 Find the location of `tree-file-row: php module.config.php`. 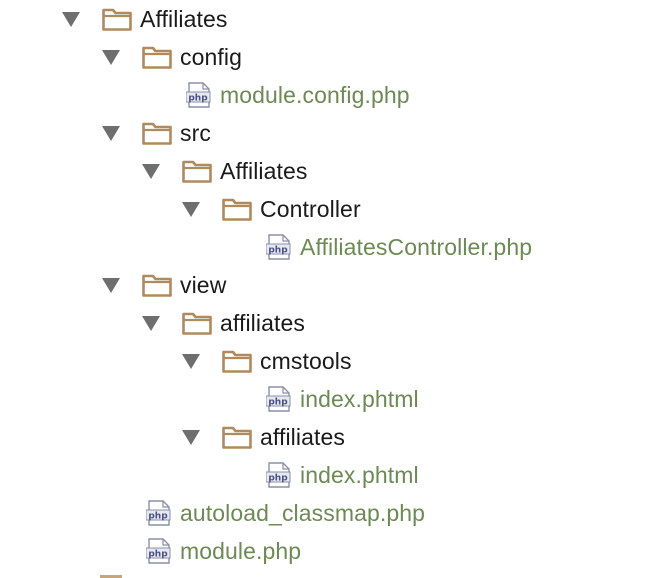

tree-file-row: php module.config.php is located at coordinates (329, 95).